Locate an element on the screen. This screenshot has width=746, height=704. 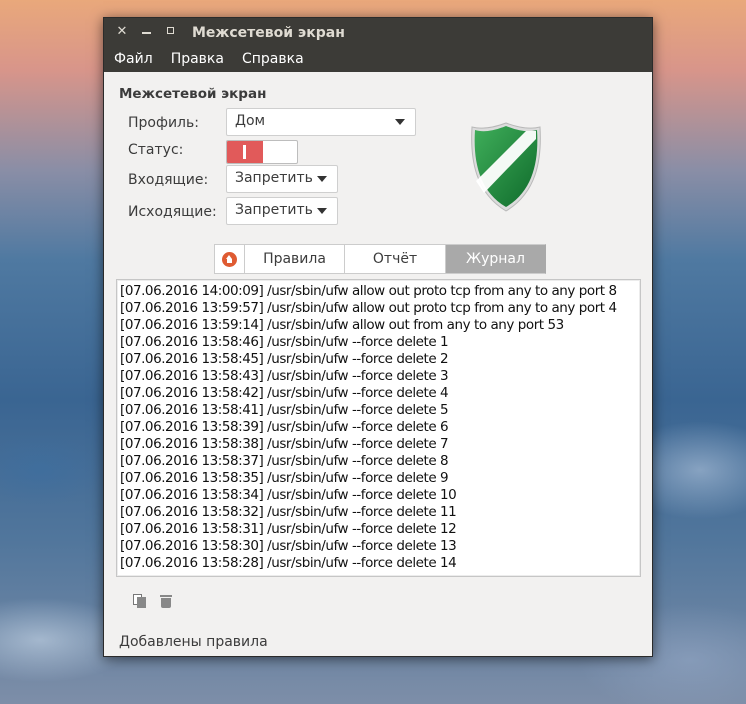
profile-value: Дом is located at coordinates (250, 121).